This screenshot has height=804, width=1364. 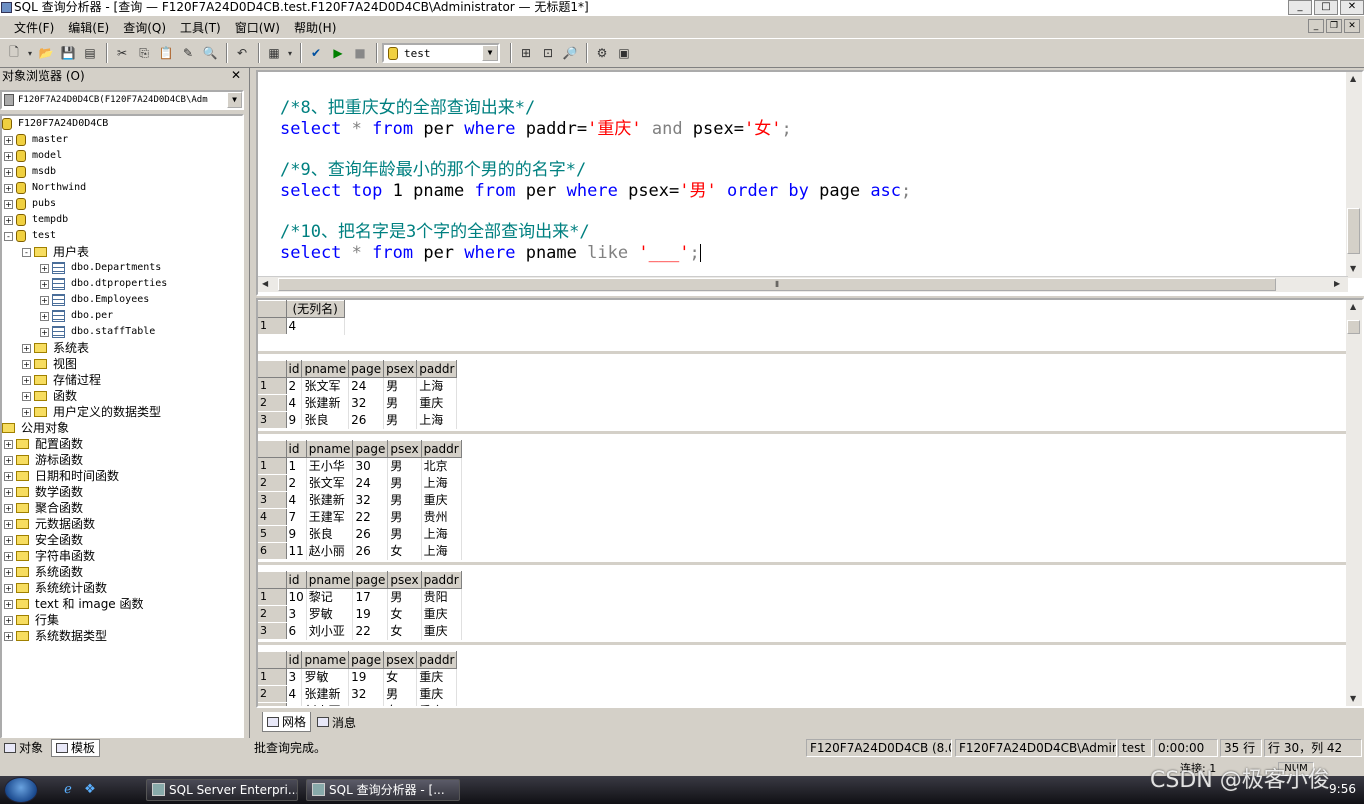 What do you see at coordinates (272, 517) in the screenshot?
I see `row-number: 4` at bounding box center [272, 517].